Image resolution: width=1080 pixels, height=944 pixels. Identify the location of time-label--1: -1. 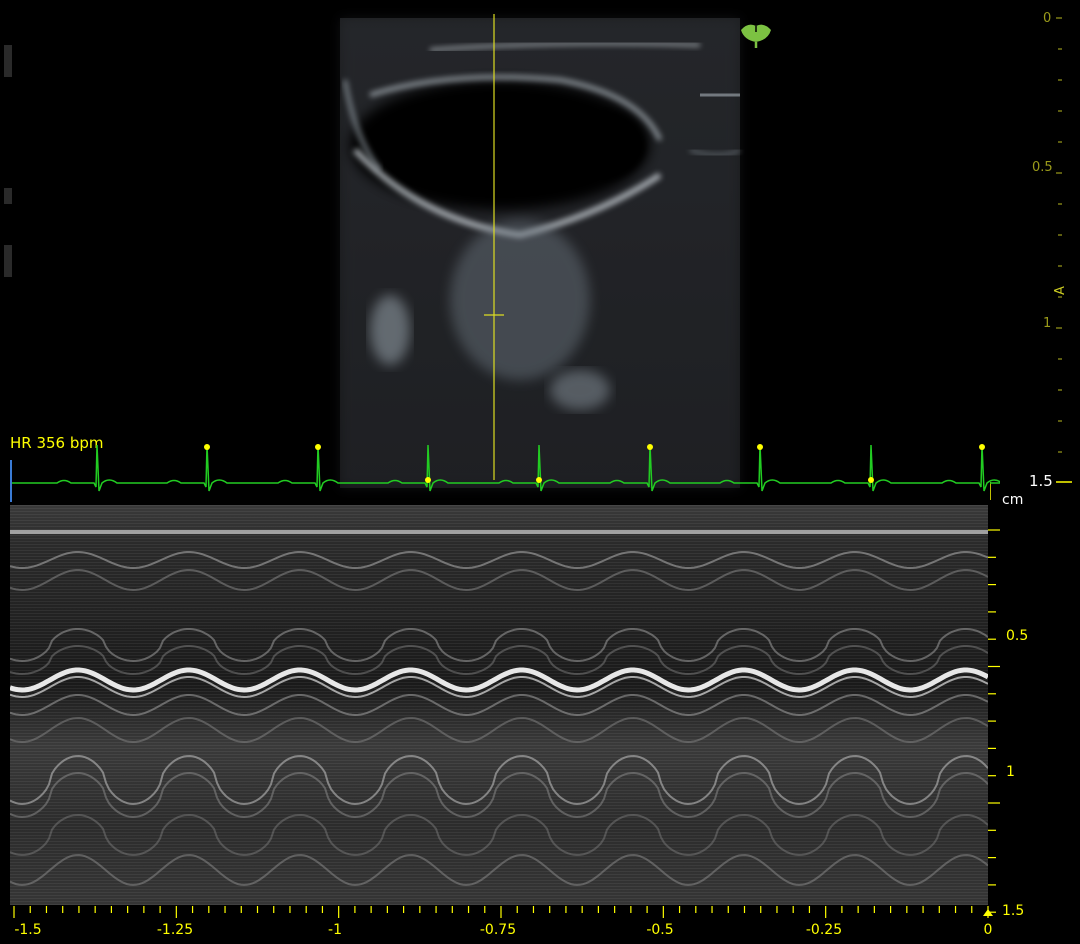
(335, 930).